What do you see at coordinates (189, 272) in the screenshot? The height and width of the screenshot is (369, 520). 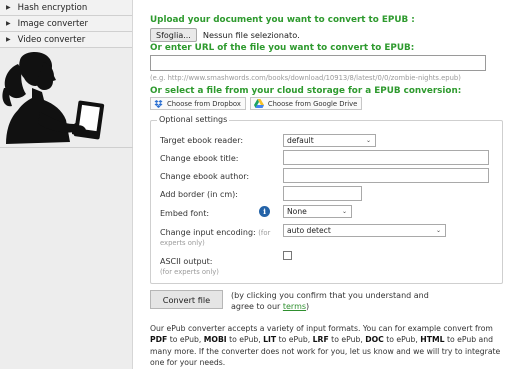 I see `ascii-output-hint: (for experts only)` at bounding box center [189, 272].